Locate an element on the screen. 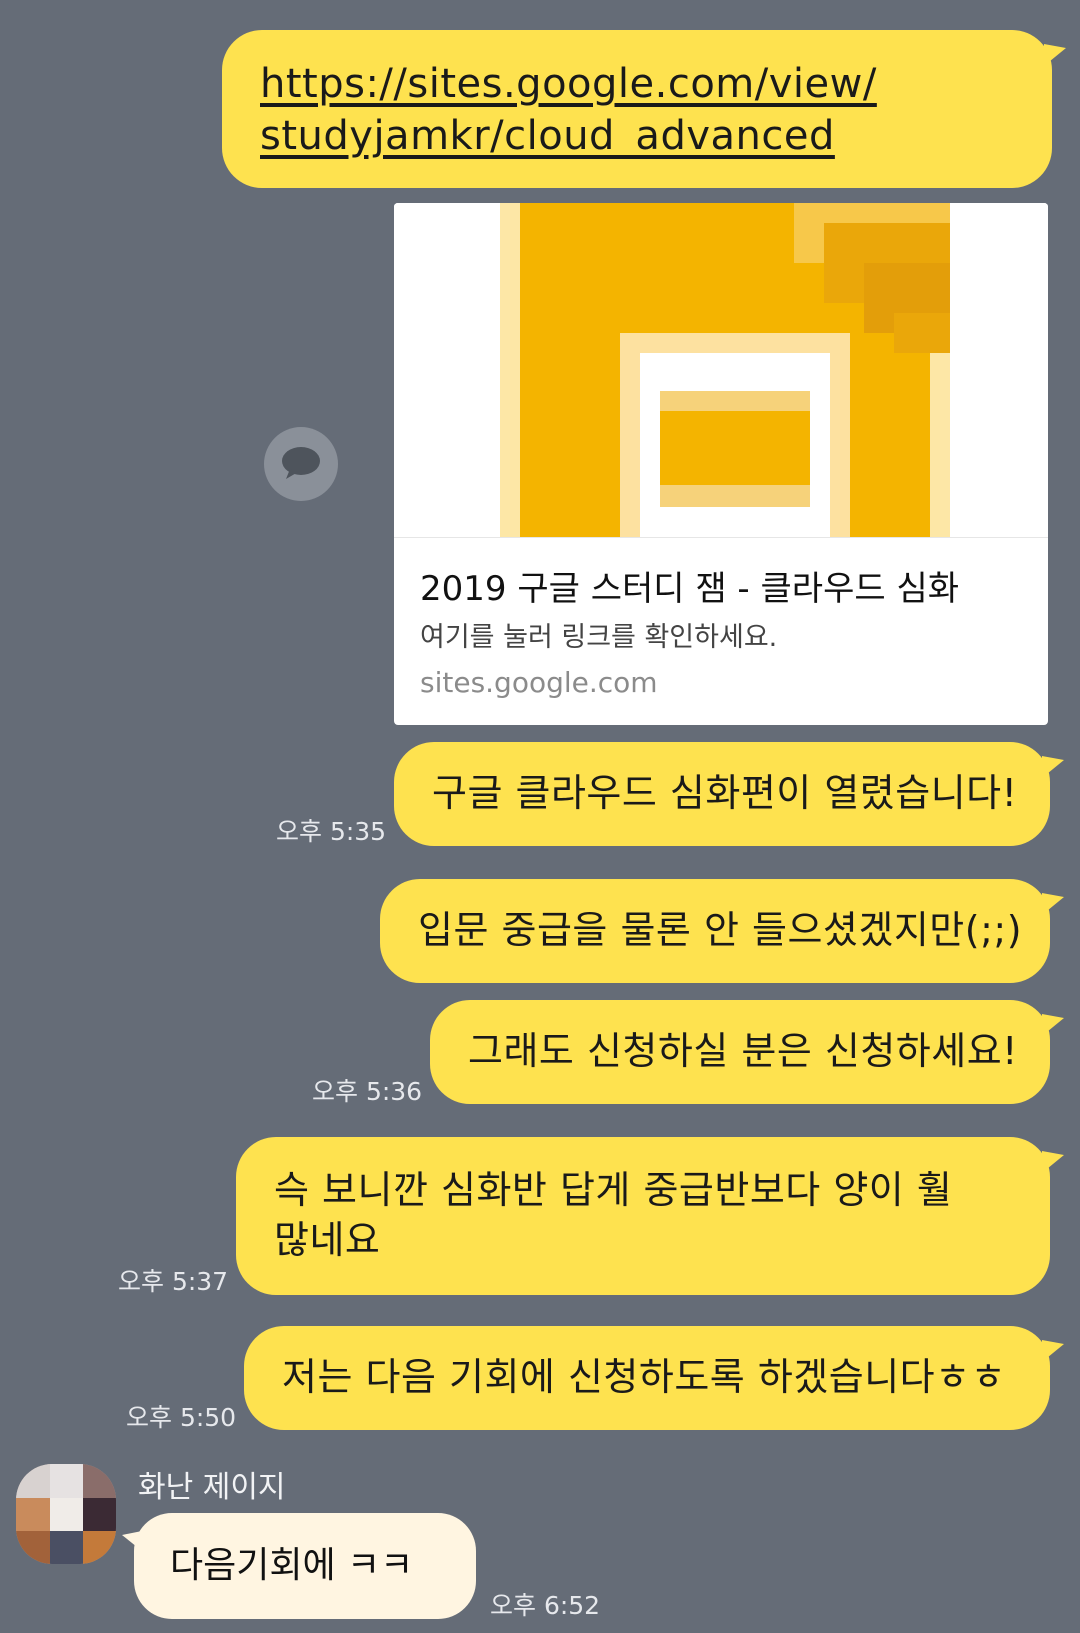 The width and height of the screenshot is (1080, 1633). card-divider is located at coordinates (721, 537).